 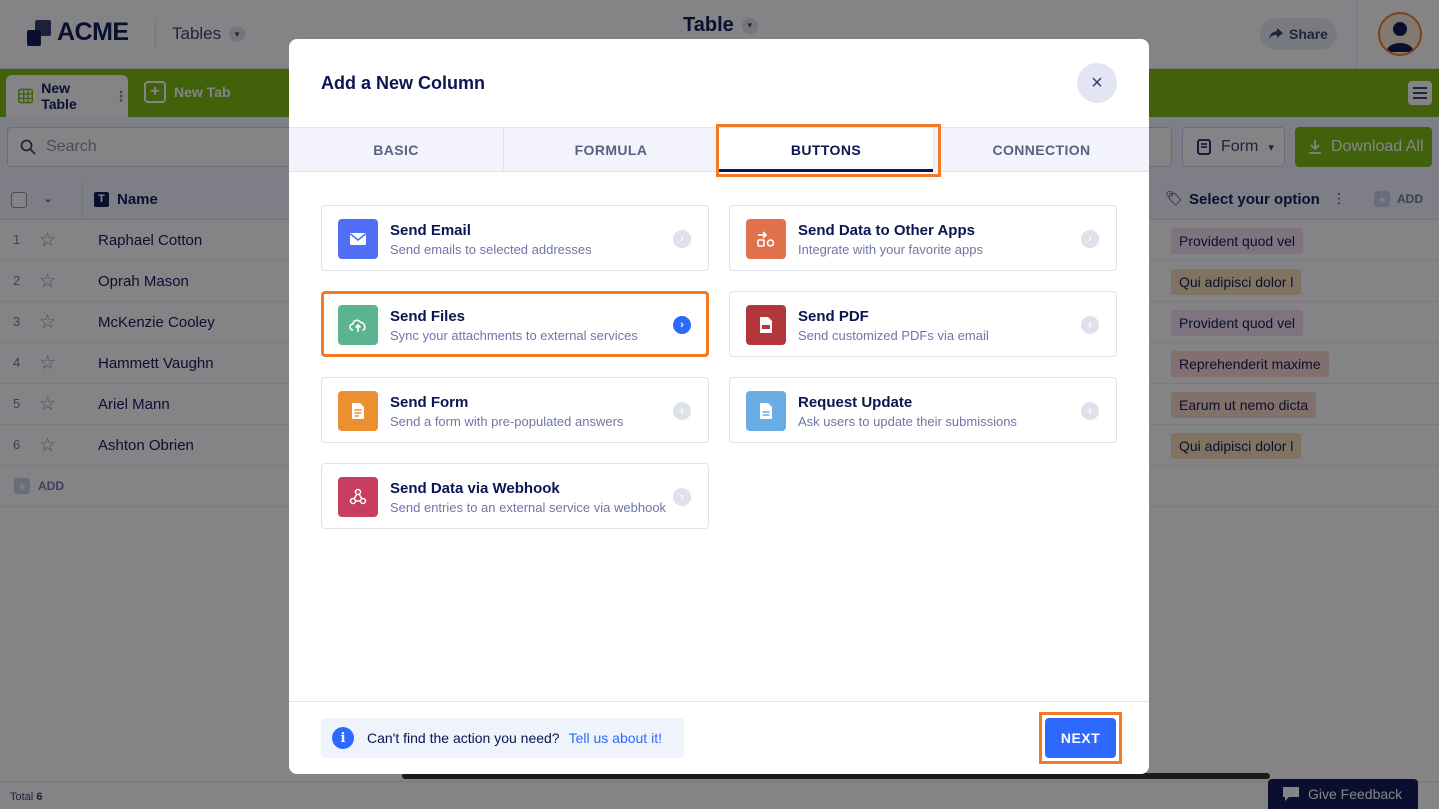 What do you see at coordinates (833, 316) in the screenshot?
I see `option-title: Send PDF` at bounding box center [833, 316].